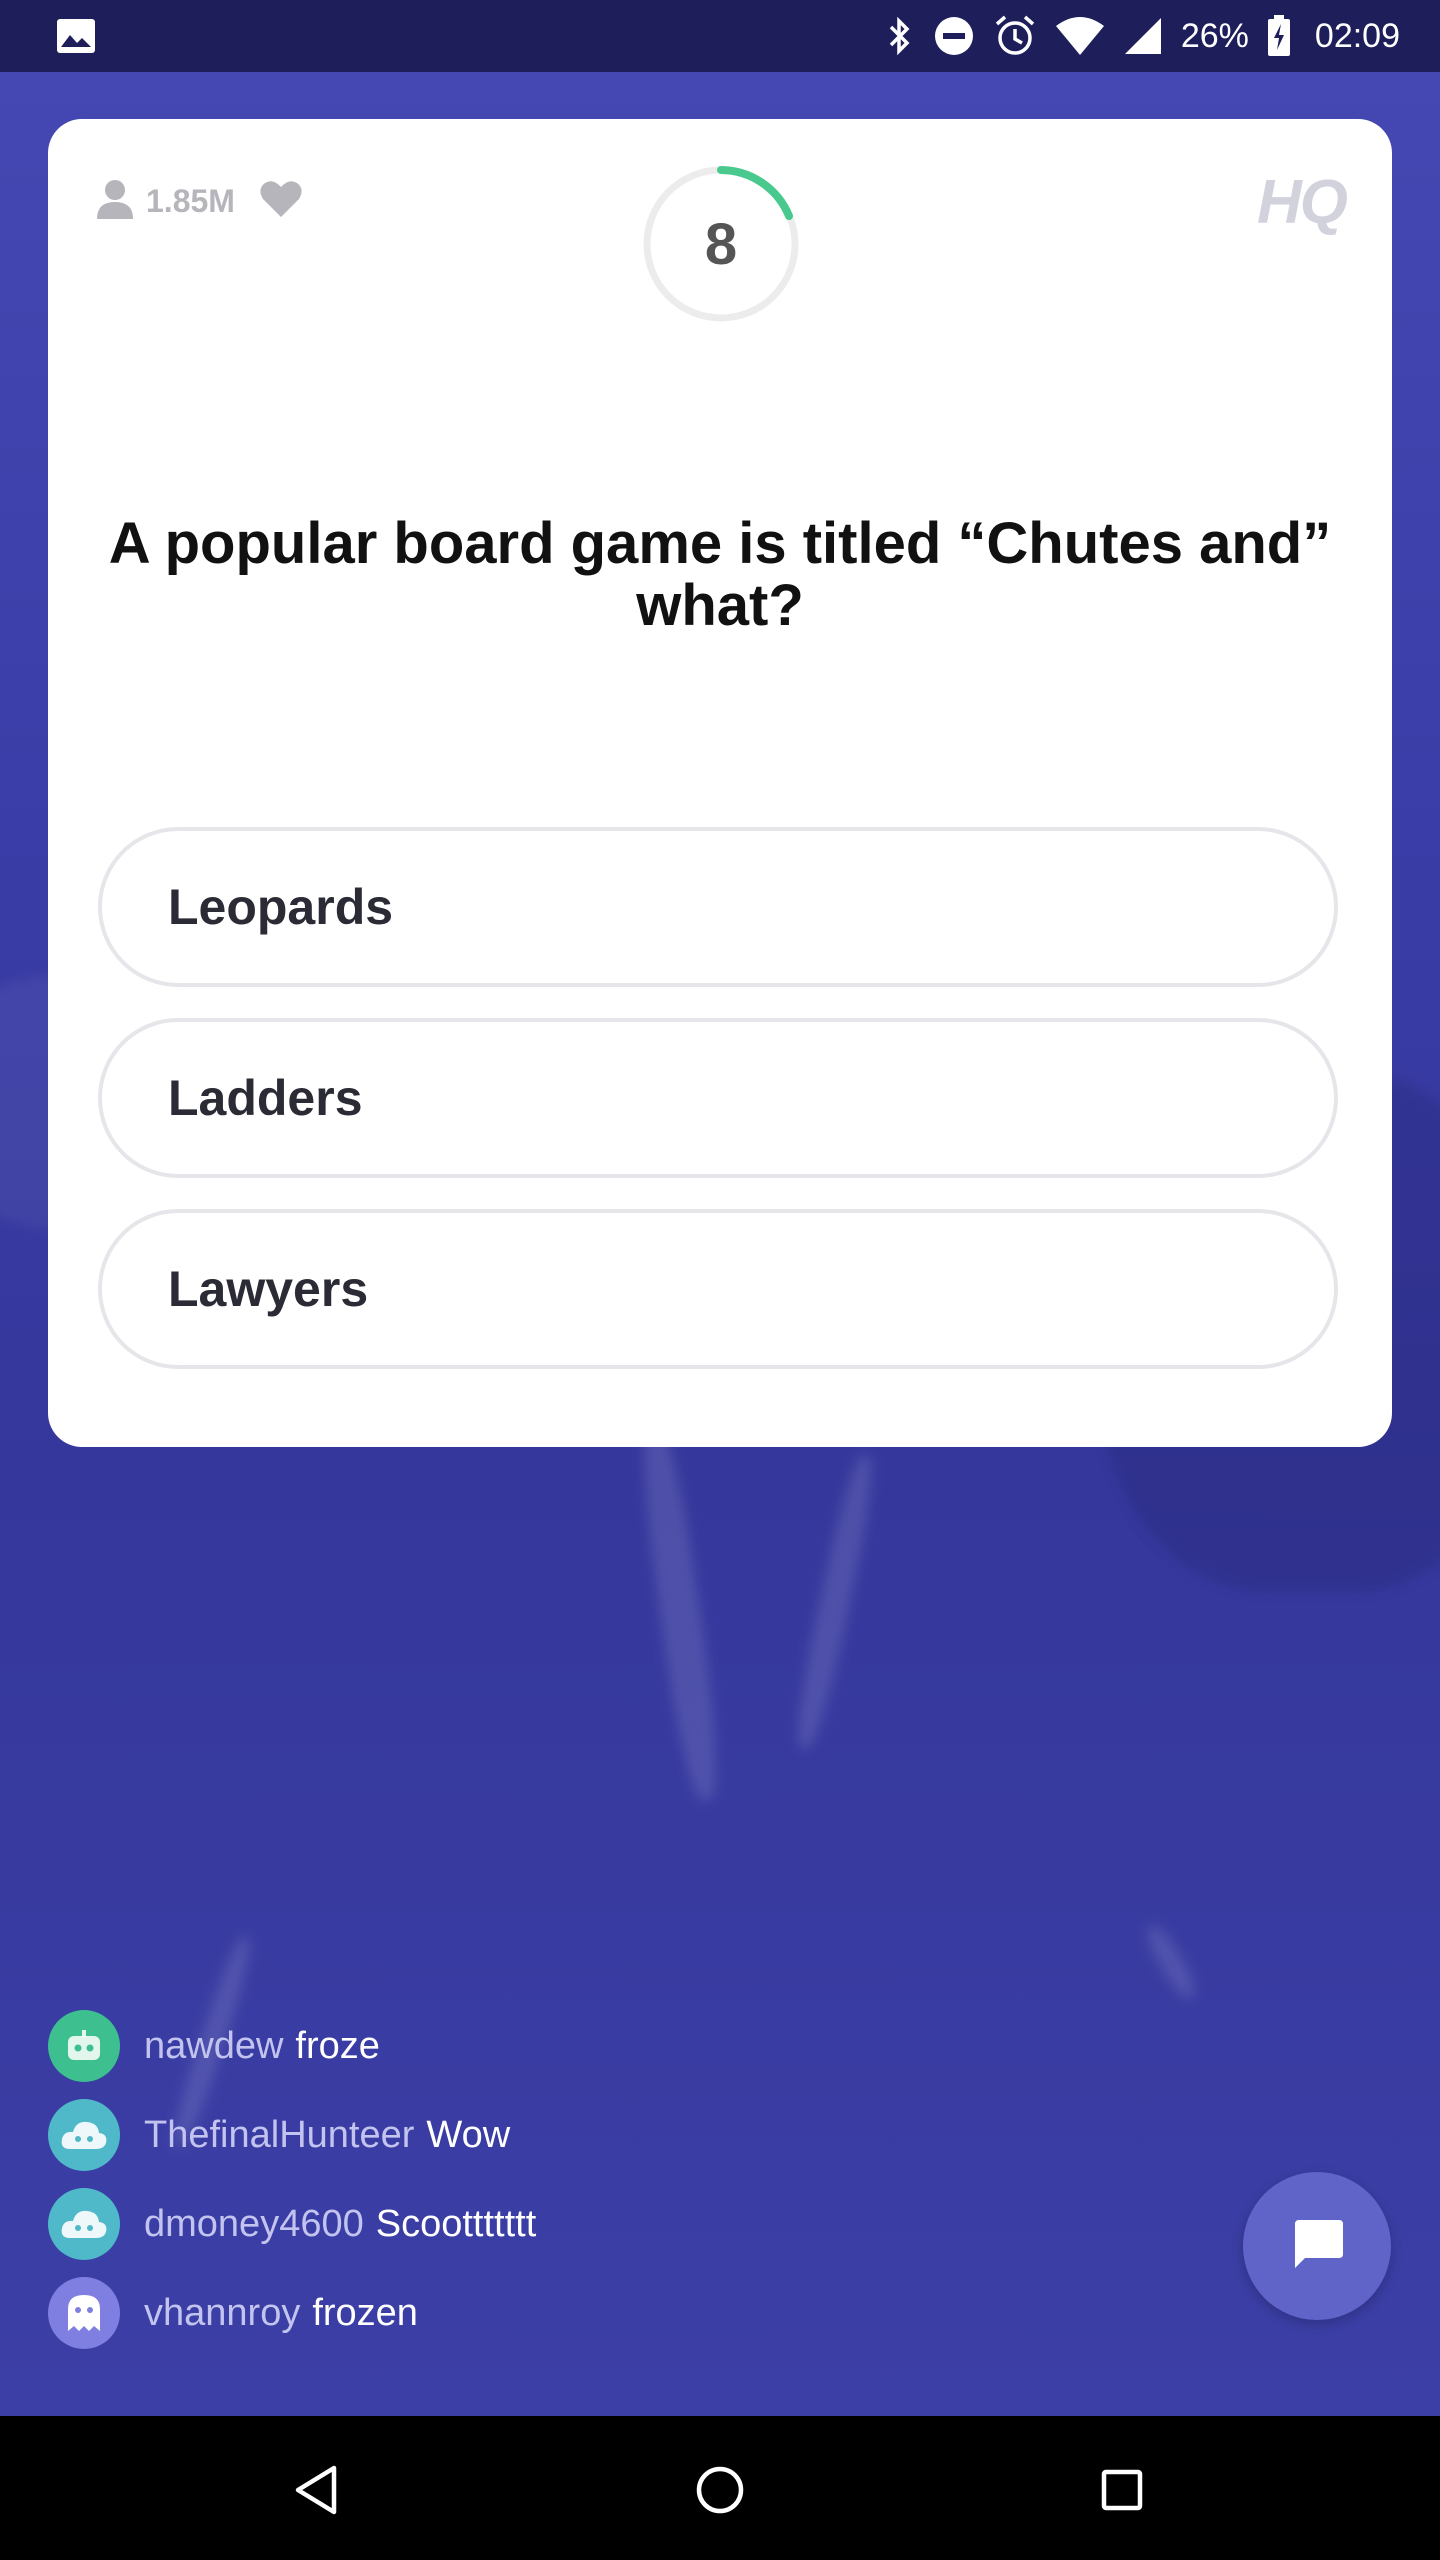 This screenshot has width=1440, height=2560. Describe the element at coordinates (281, 201) in the screenshot. I see `heart-icon` at that location.